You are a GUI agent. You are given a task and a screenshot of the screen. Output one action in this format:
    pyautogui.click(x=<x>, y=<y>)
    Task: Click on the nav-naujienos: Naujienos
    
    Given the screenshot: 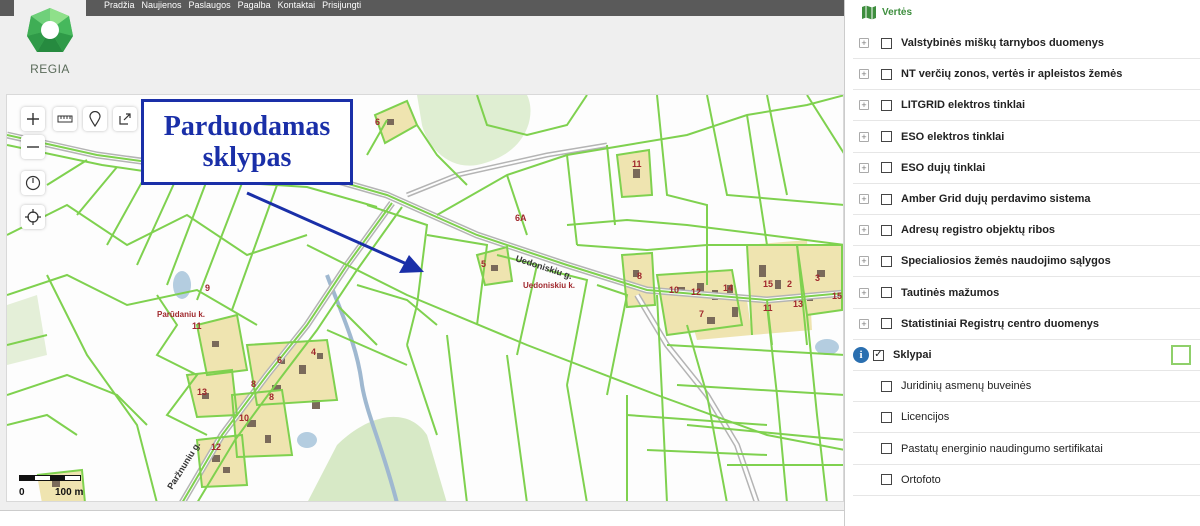 What is the action you would take?
    pyautogui.click(x=162, y=5)
    